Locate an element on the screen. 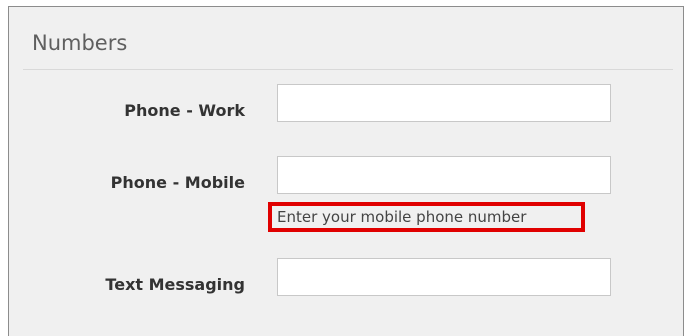 This screenshot has height=336, width=689. divider is located at coordinates (348, 69).